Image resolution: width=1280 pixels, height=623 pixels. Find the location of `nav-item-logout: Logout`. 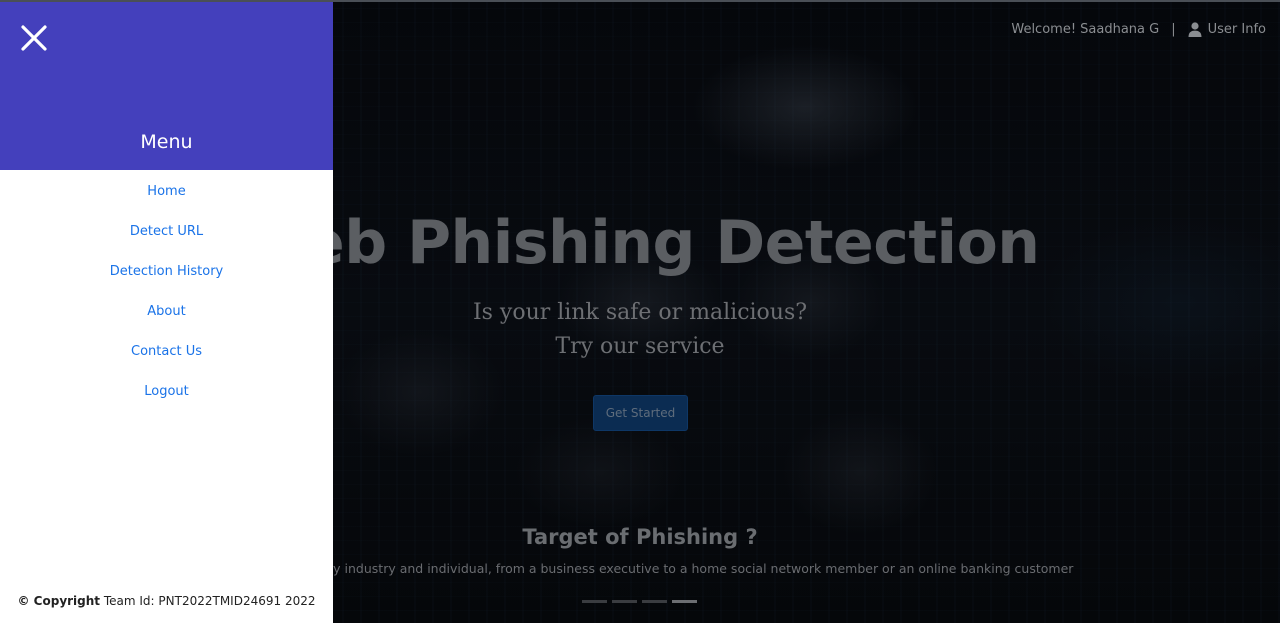

nav-item-logout: Logout is located at coordinates (166, 400).